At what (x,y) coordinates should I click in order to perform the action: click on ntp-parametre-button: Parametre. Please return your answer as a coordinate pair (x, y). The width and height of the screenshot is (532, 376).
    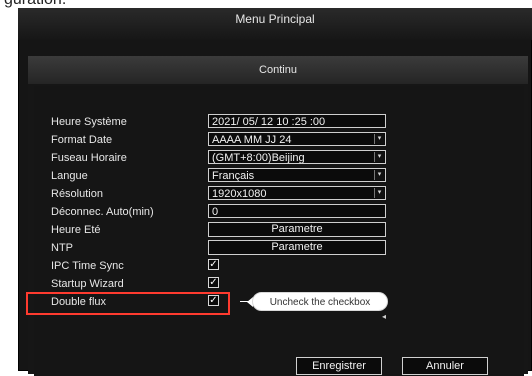
    Looking at the image, I should click on (297, 247).